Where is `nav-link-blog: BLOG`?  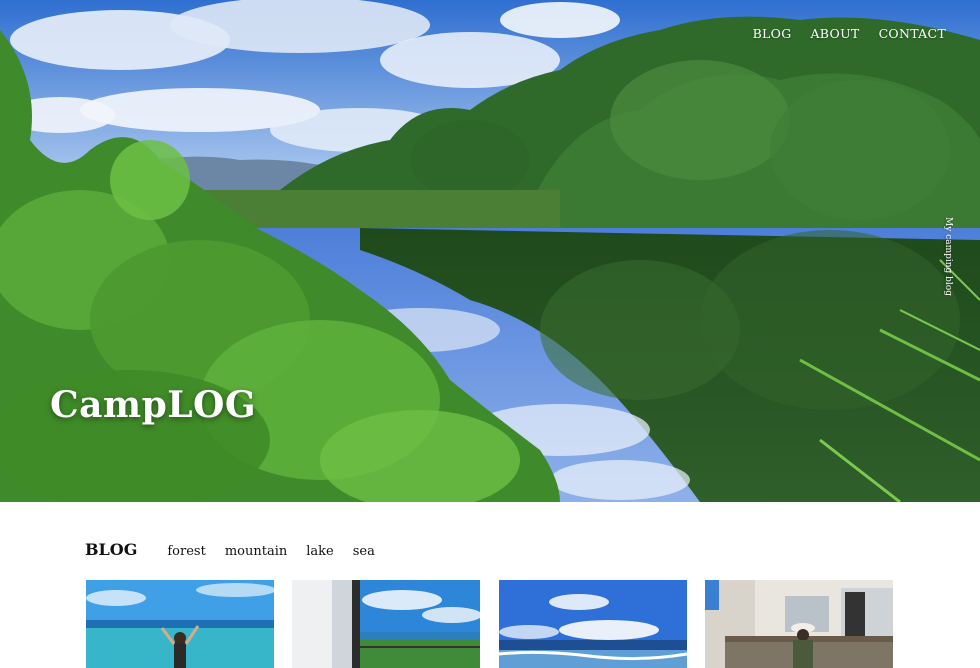 nav-link-blog: BLOG is located at coordinates (772, 33).